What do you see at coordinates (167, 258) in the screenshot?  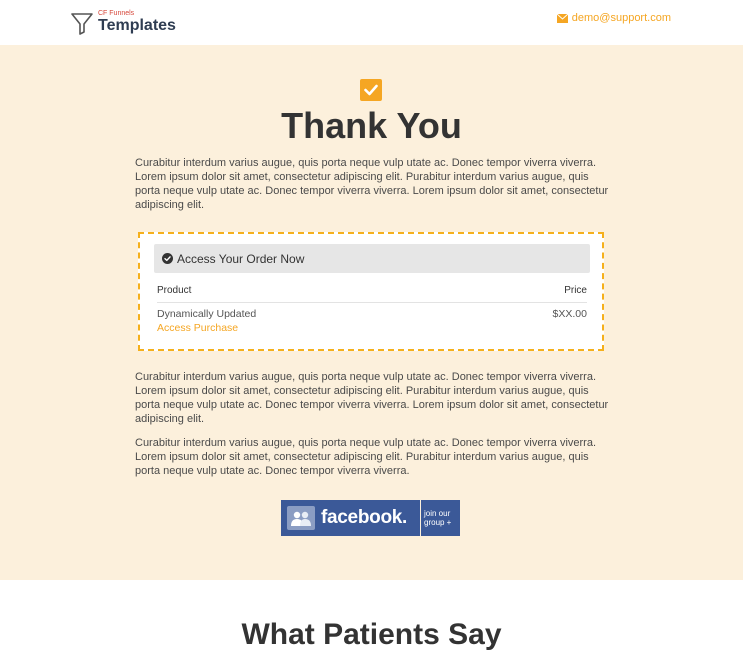 I see `check-circle-icon` at bounding box center [167, 258].